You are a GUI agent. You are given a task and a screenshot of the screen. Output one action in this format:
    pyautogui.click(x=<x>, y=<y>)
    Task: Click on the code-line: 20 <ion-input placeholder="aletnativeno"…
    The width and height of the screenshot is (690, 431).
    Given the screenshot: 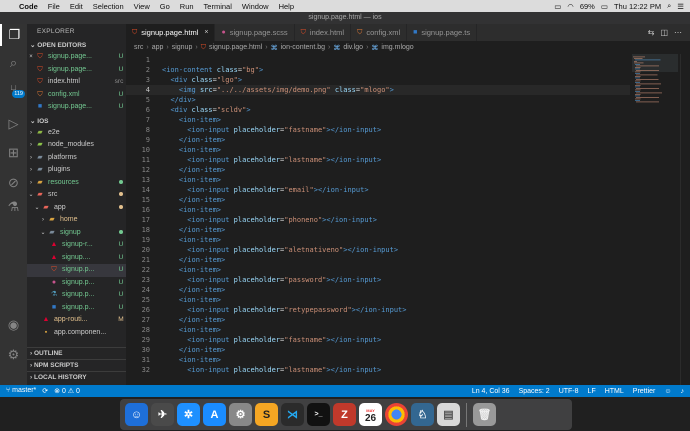 What is the action you would take?
    pyautogui.click(x=262, y=250)
    